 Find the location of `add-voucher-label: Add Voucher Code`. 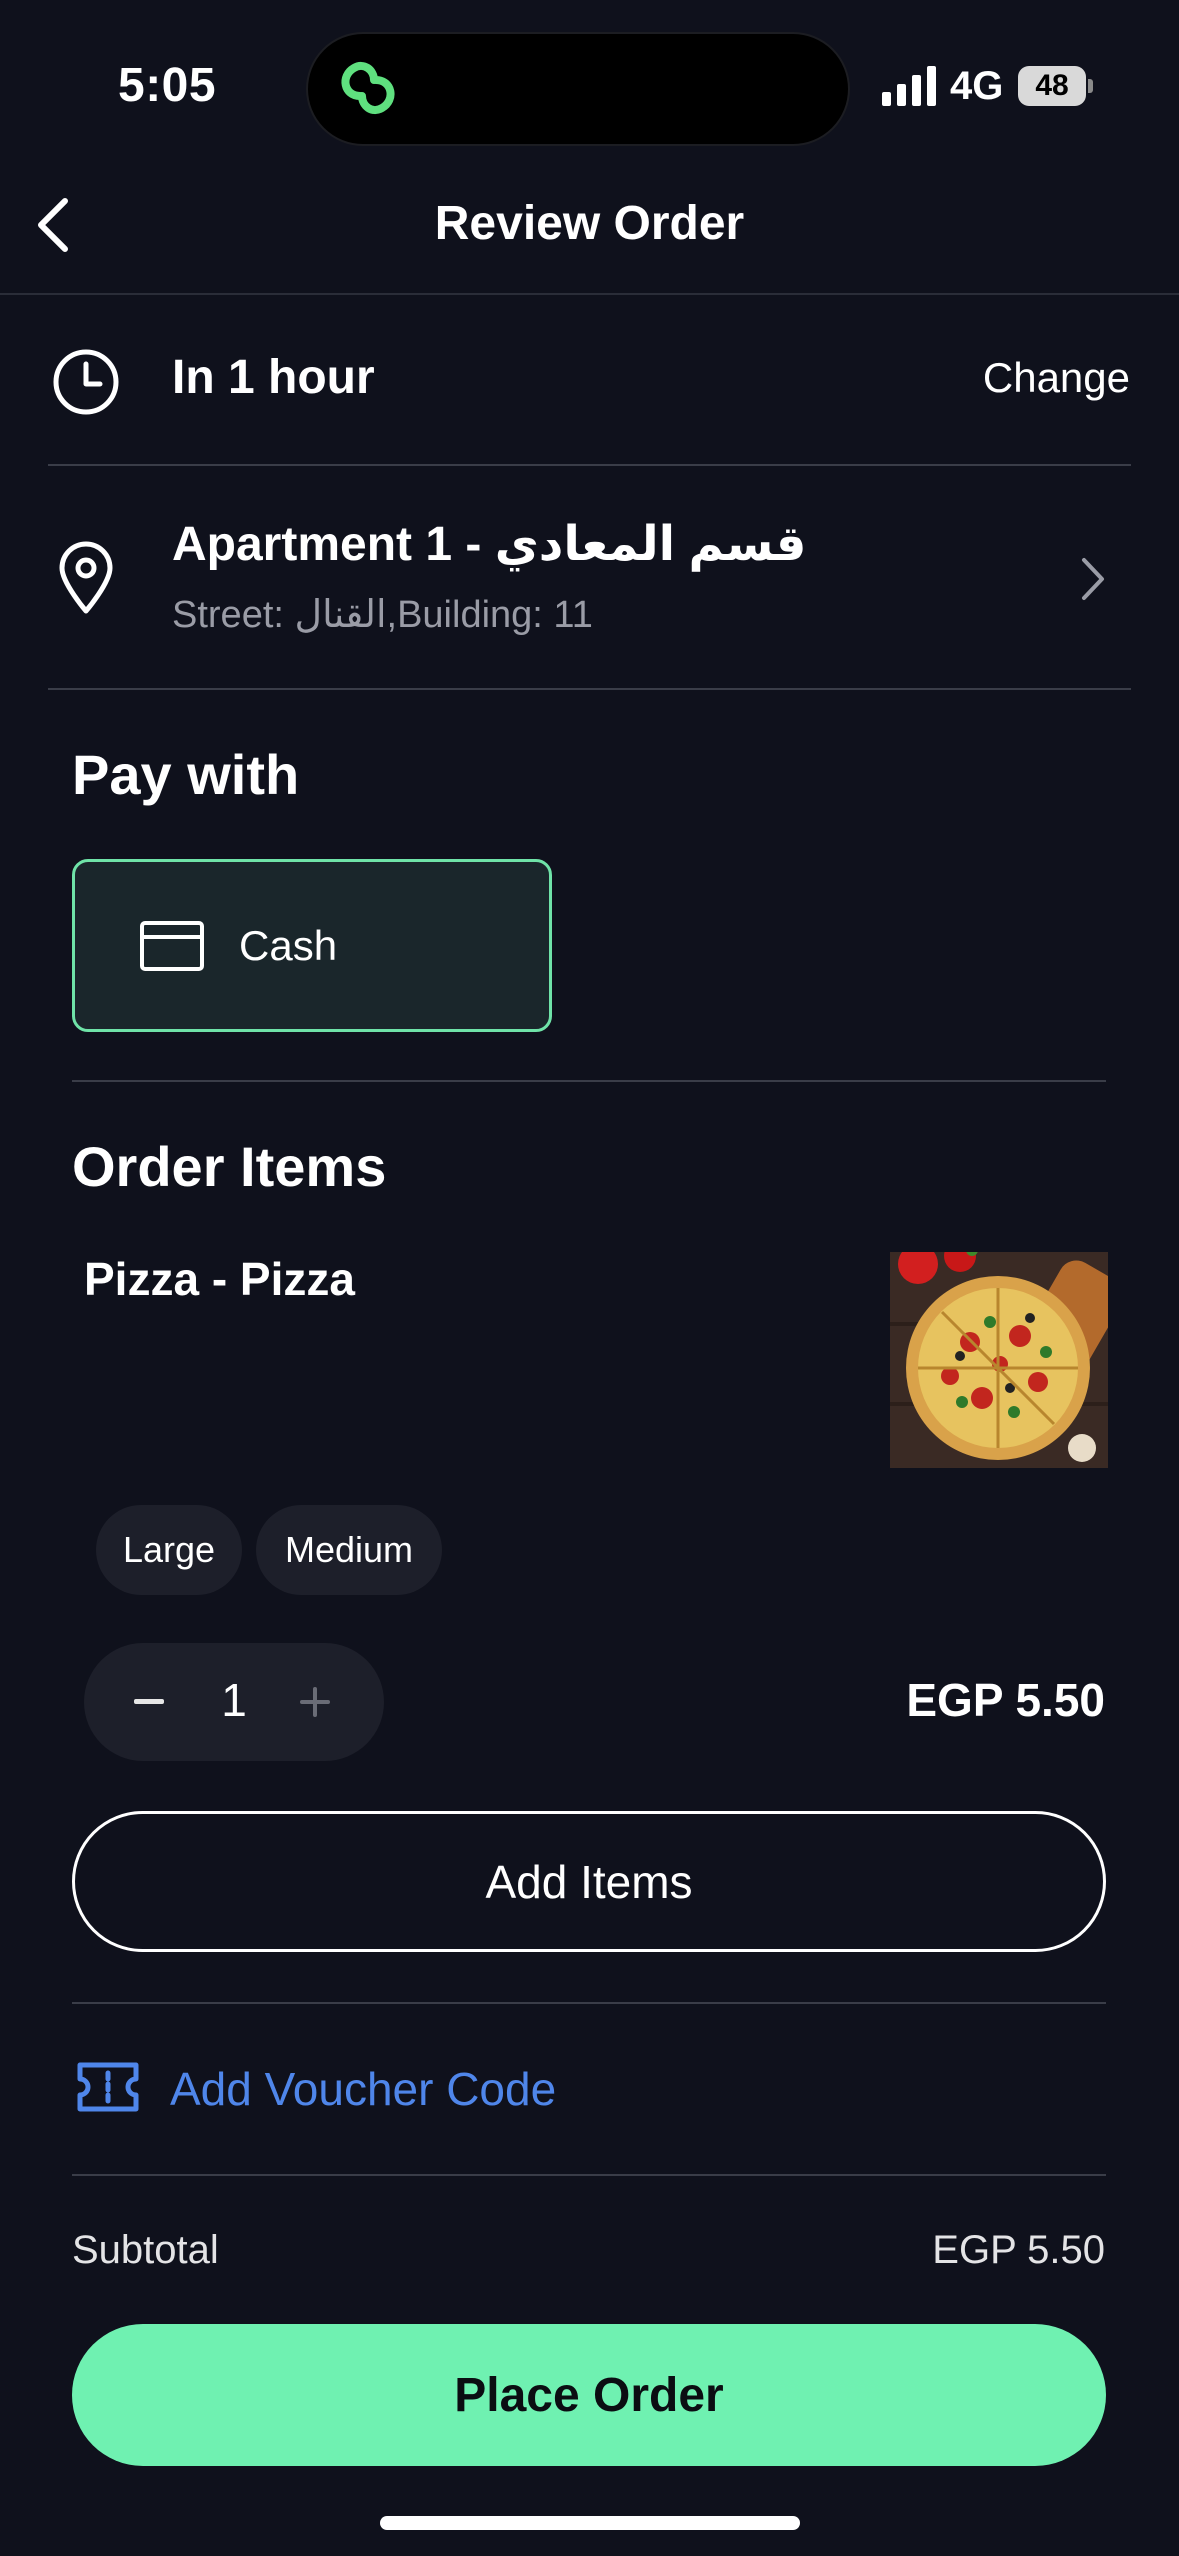

add-voucher-label: Add Voucher Code is located at coordinates (363, 2089).